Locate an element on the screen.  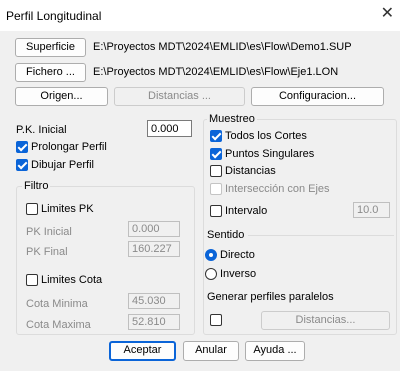
distancias-checkbox is located at coordinates (216, 171).